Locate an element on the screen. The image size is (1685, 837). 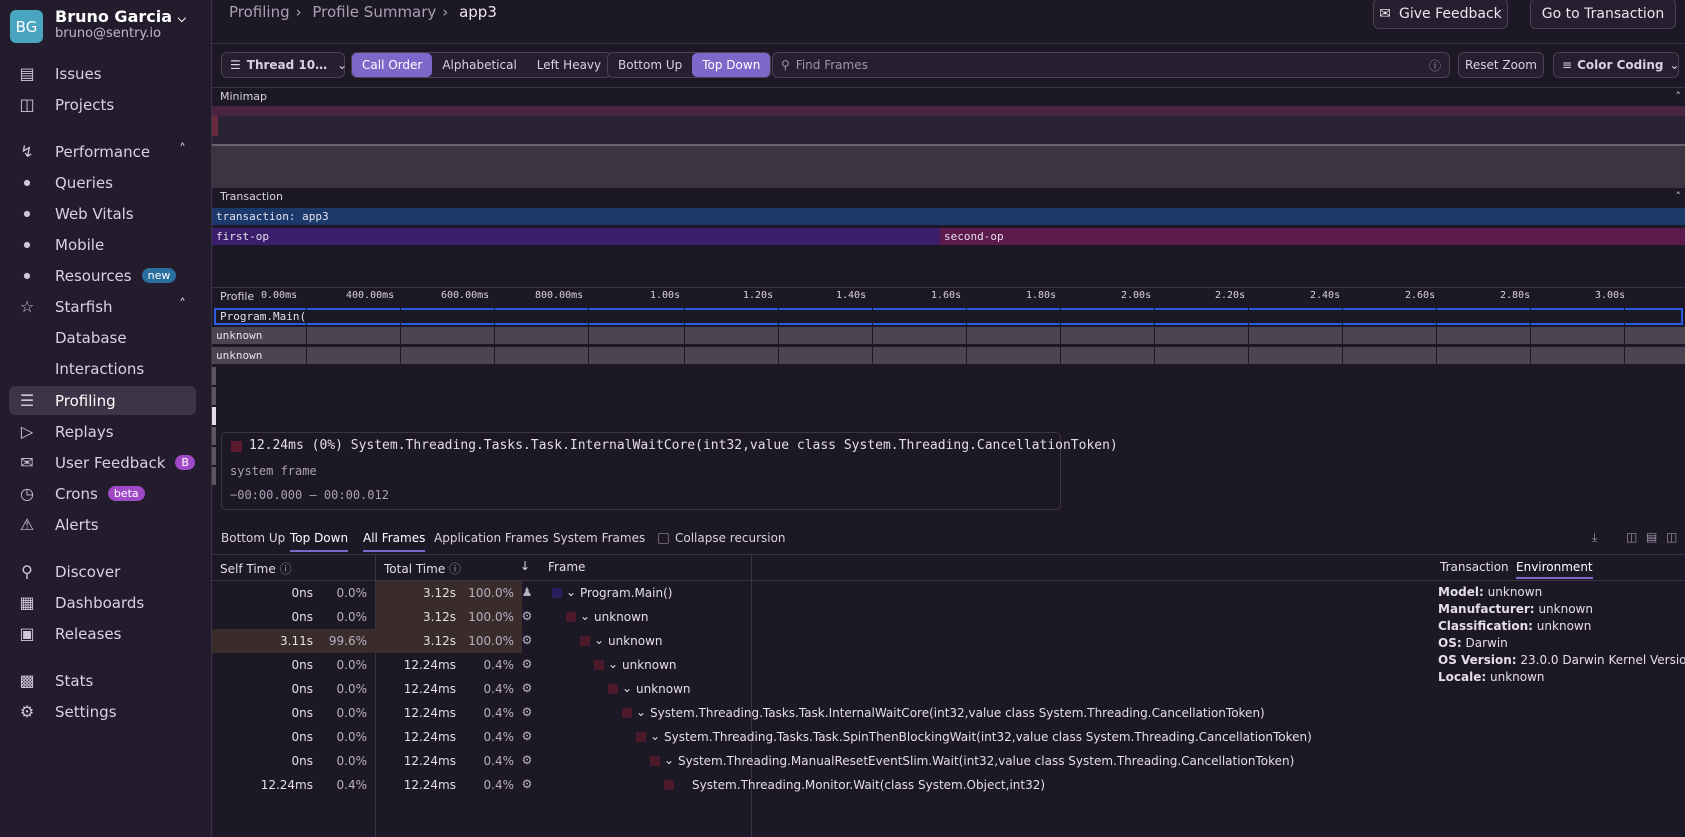
call-order-button: Call Order is located at coordinates (392, 65).